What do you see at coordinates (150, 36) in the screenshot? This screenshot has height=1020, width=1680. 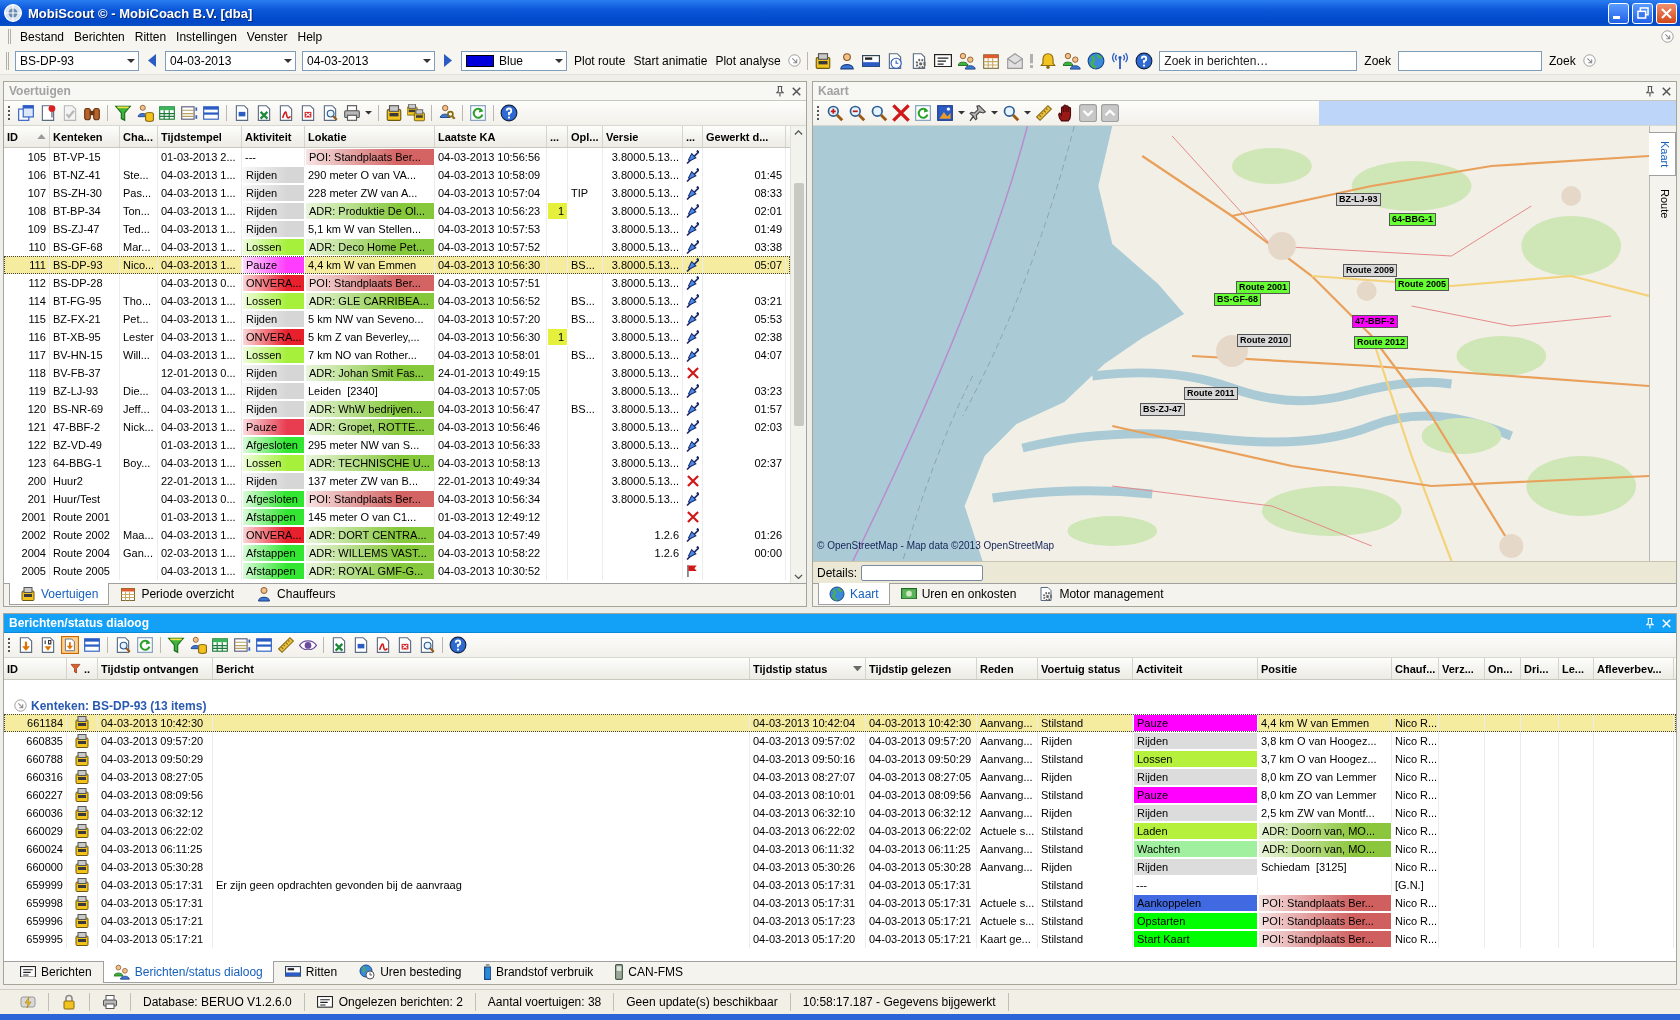 I see `menu-item: Ritten` at bounding box center [150, 36].